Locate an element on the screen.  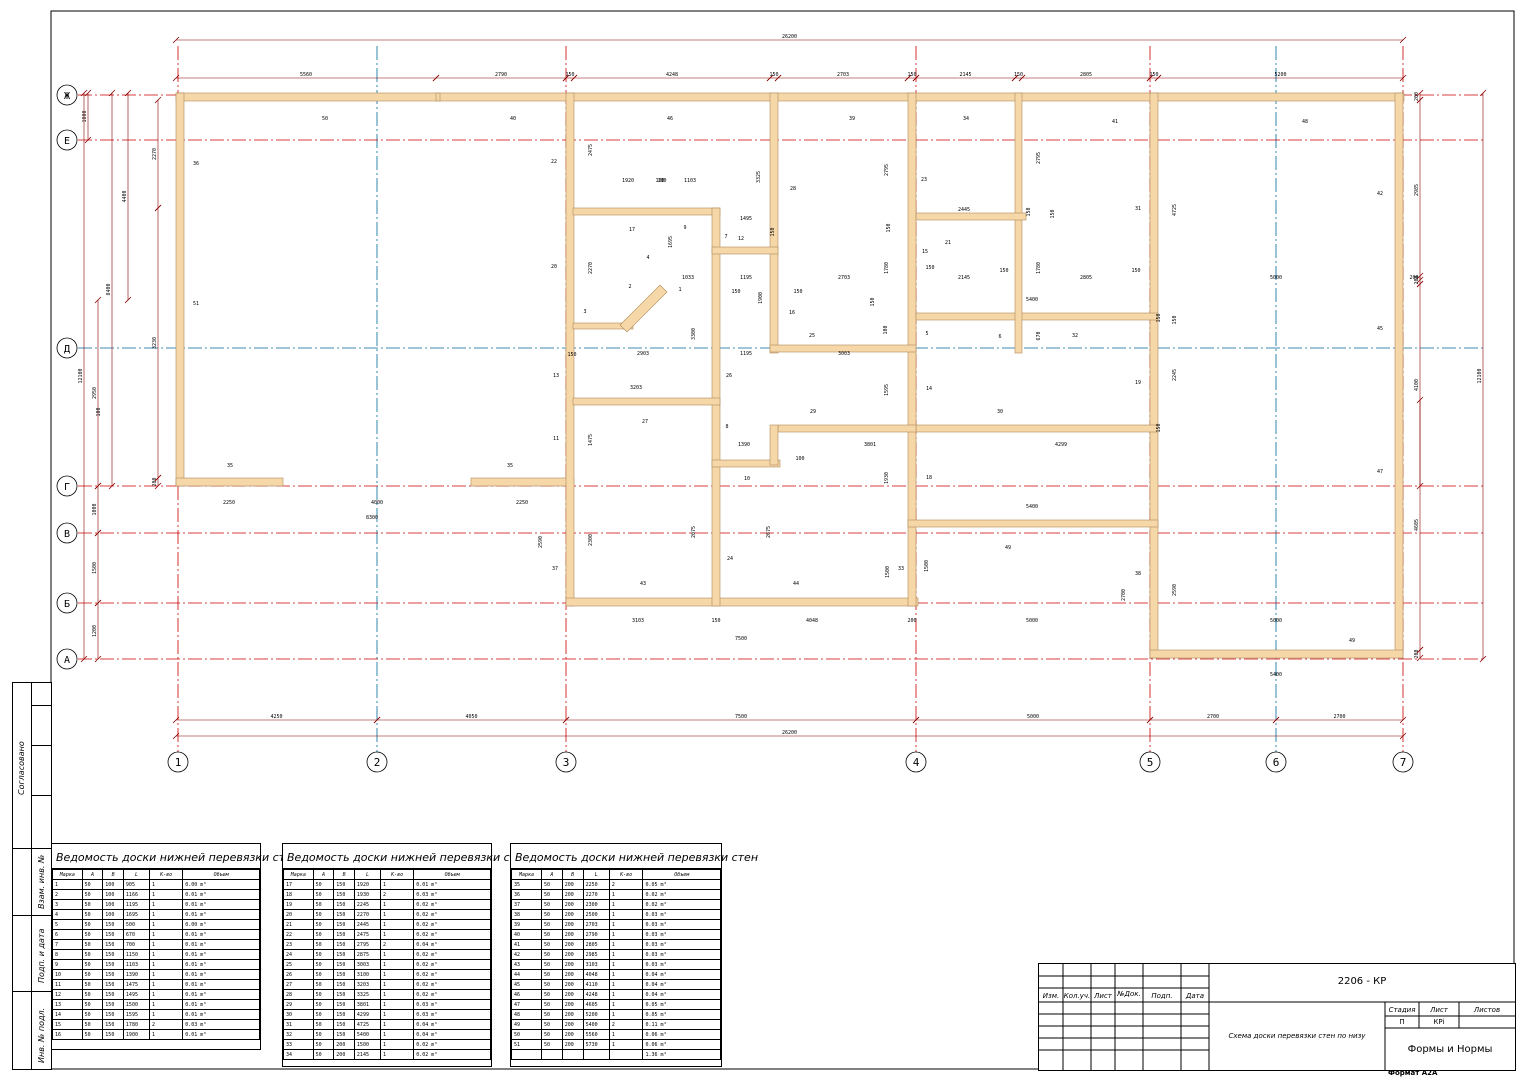
schedule-cell: 40 is located at coordinates (526, 934).